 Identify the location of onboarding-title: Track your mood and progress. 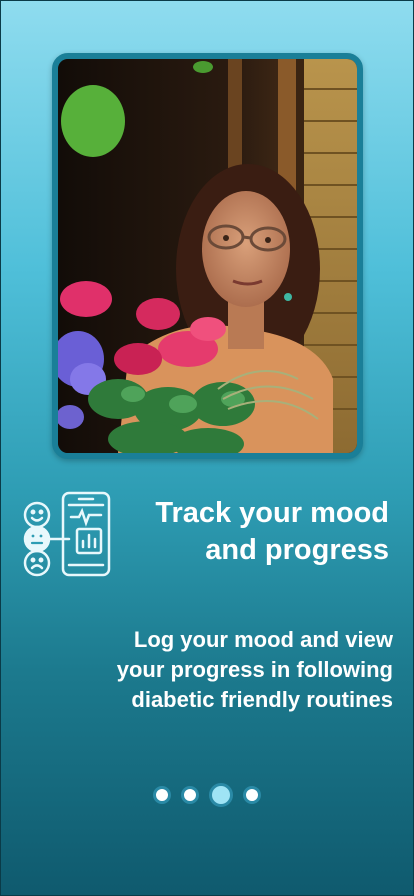
(244, 532).